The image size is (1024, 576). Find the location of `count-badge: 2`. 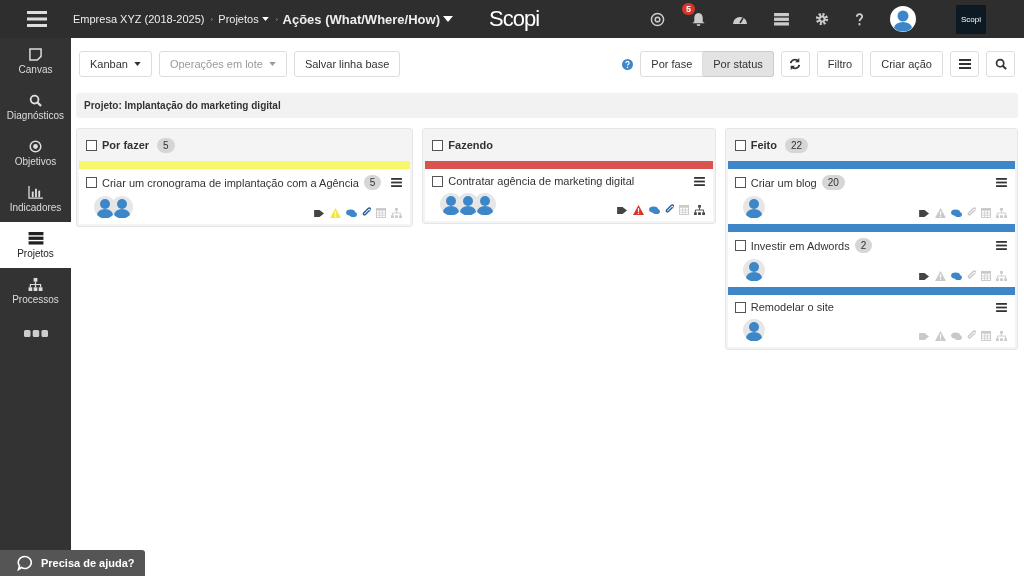

count-badge: 2 is located at coordinates (863, 245).